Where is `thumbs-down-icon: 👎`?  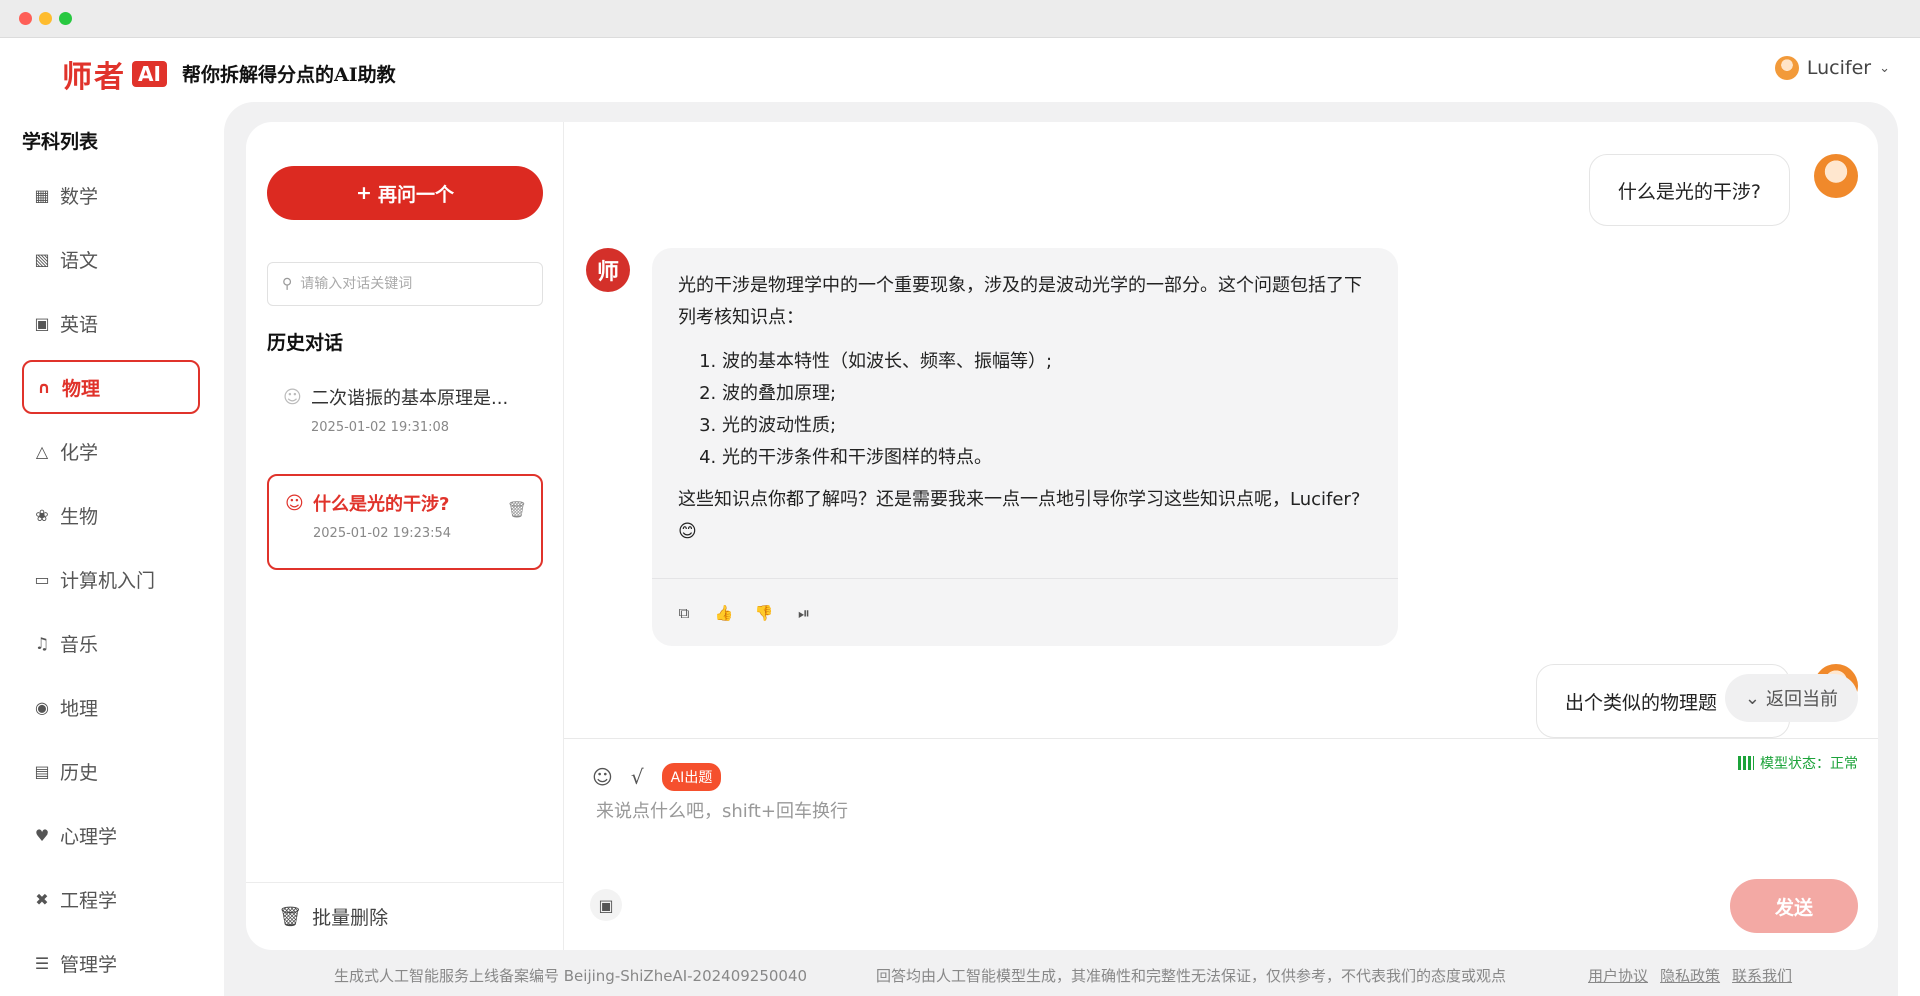 thumbs-down-icon: 👎 is located at coordinates (764, 613).